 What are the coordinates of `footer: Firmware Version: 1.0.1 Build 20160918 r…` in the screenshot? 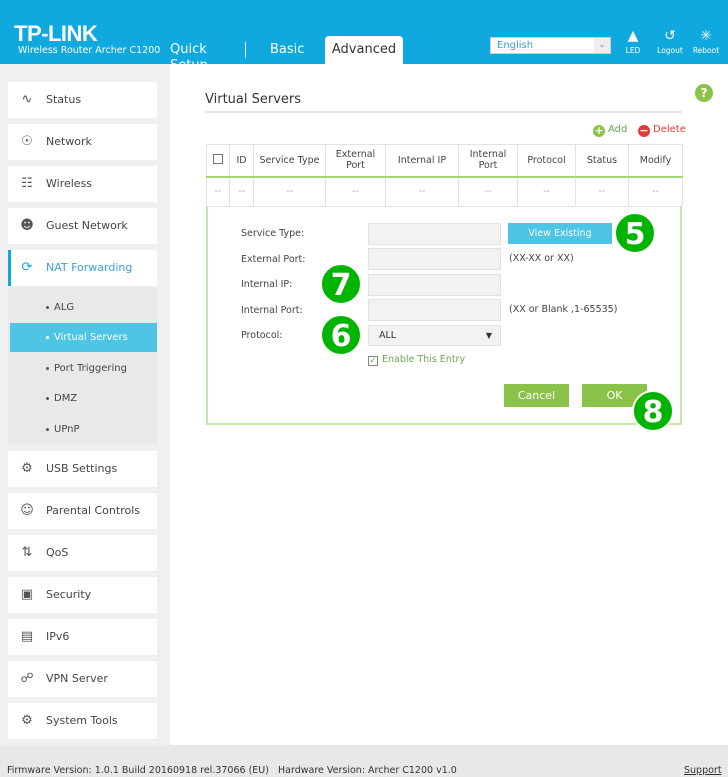 It's located at (364, 761).